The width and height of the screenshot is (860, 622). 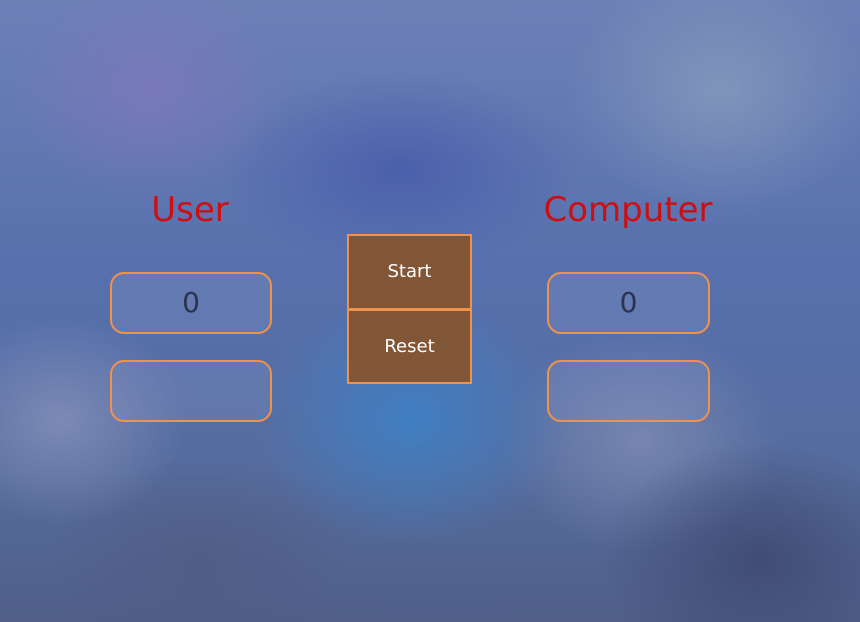 I want to click on user-heading: User, so click(x=190, y=210).